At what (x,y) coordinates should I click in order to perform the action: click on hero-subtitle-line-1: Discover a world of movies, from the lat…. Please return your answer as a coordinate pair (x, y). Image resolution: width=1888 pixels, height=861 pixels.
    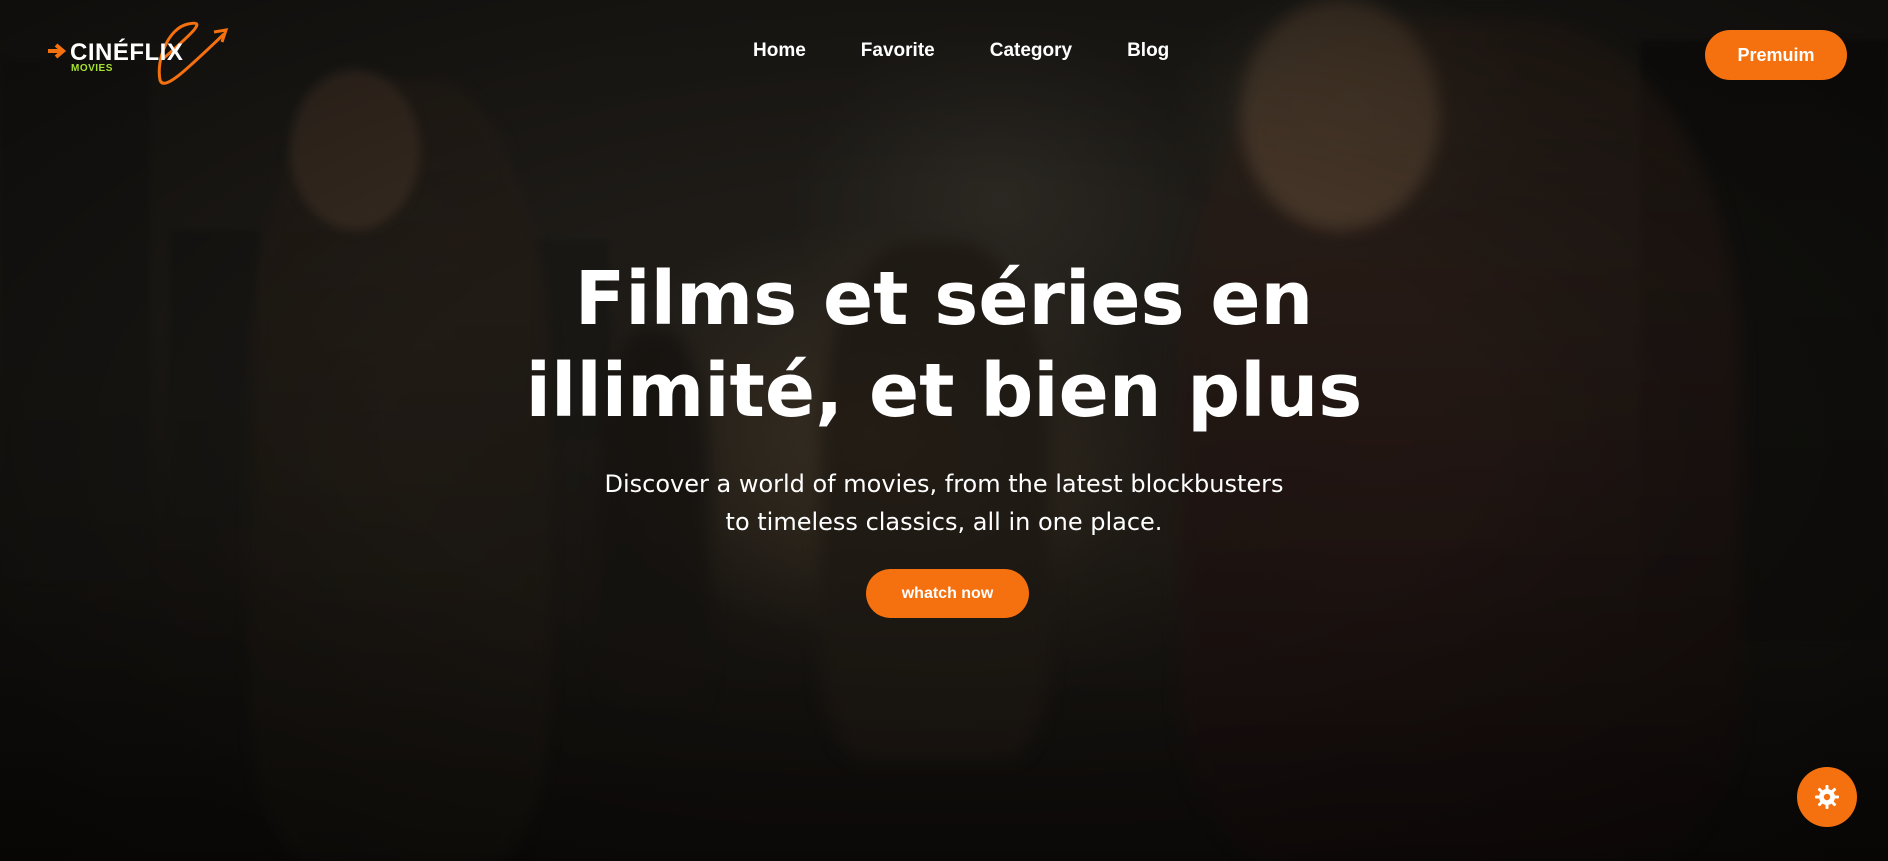
    Looking at the image, I should click on (944, 484).